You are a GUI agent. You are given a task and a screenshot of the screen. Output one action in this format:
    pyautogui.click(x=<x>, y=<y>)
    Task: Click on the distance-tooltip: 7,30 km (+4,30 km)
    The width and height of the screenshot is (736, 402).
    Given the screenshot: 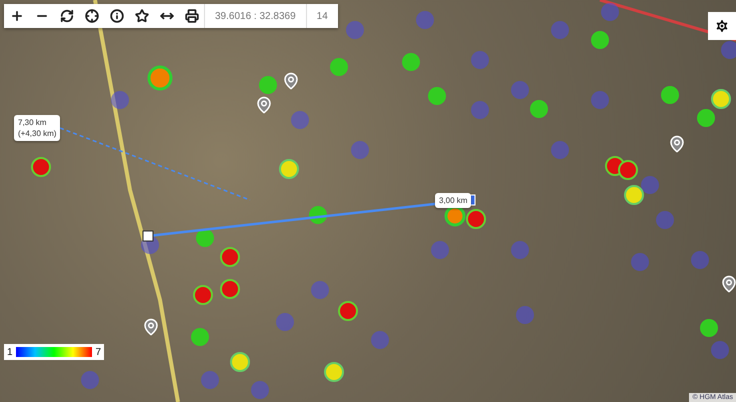 What is the action you would take?
    pyautogui.click(x=37, y=128)
    